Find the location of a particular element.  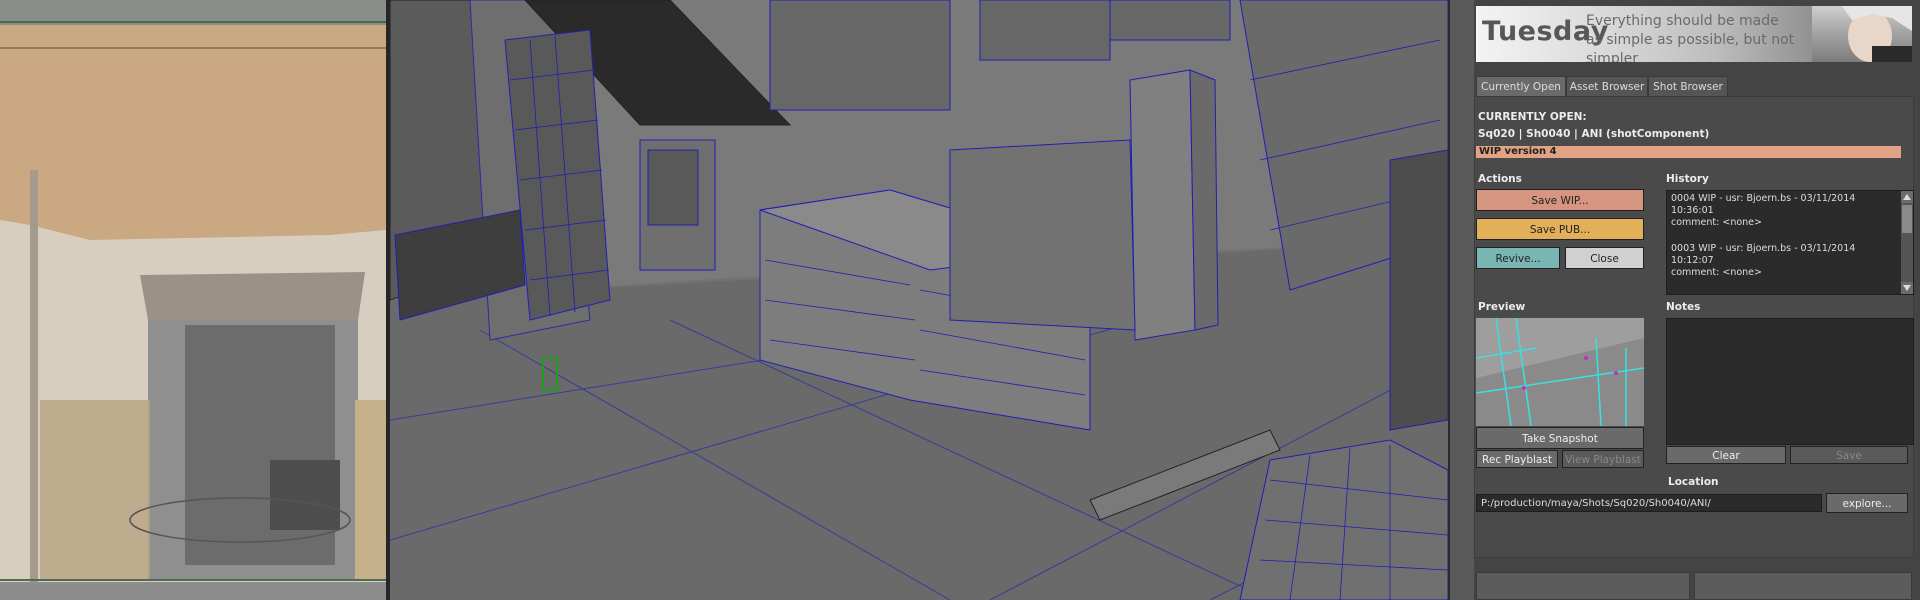

notes-label: Notes is located at coordinates (1683, 307).